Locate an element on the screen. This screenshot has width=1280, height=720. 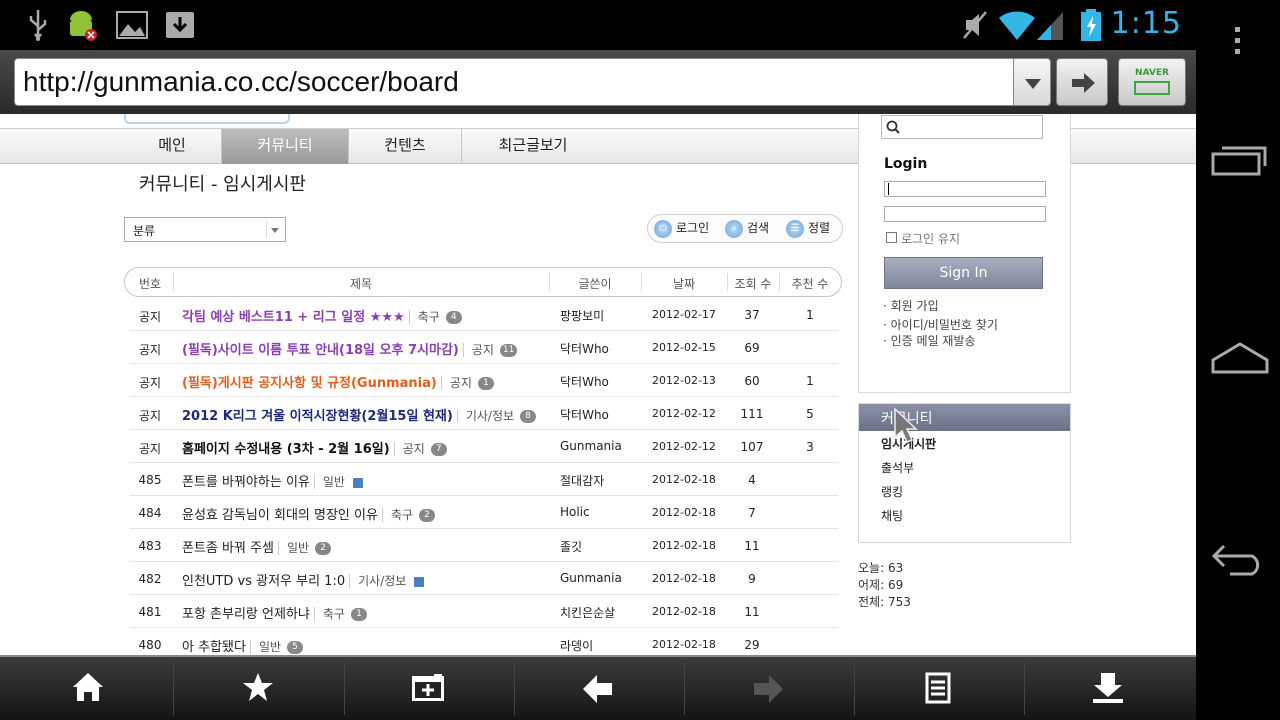
post-title-link: (필독)사이트 이름 투표 안내(18일 오후 7시마감) is located at coordinates (320, 350).